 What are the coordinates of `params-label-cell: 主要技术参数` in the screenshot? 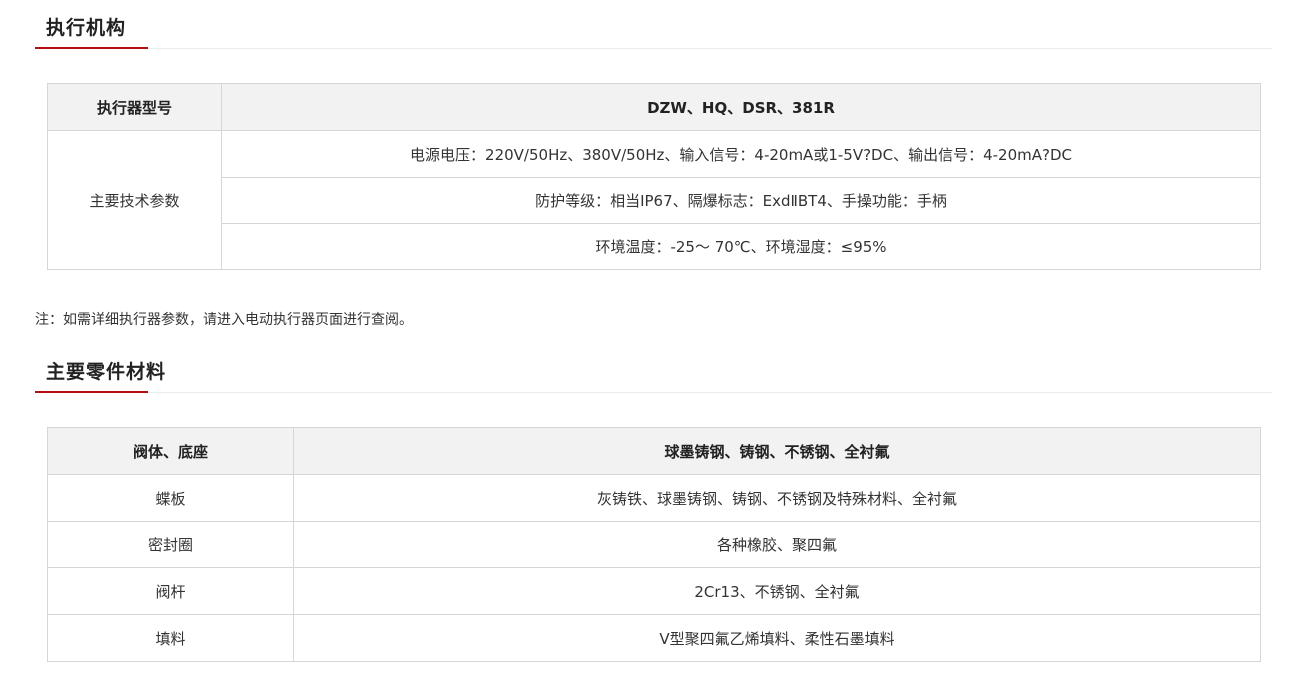 It's located at (134, 200).